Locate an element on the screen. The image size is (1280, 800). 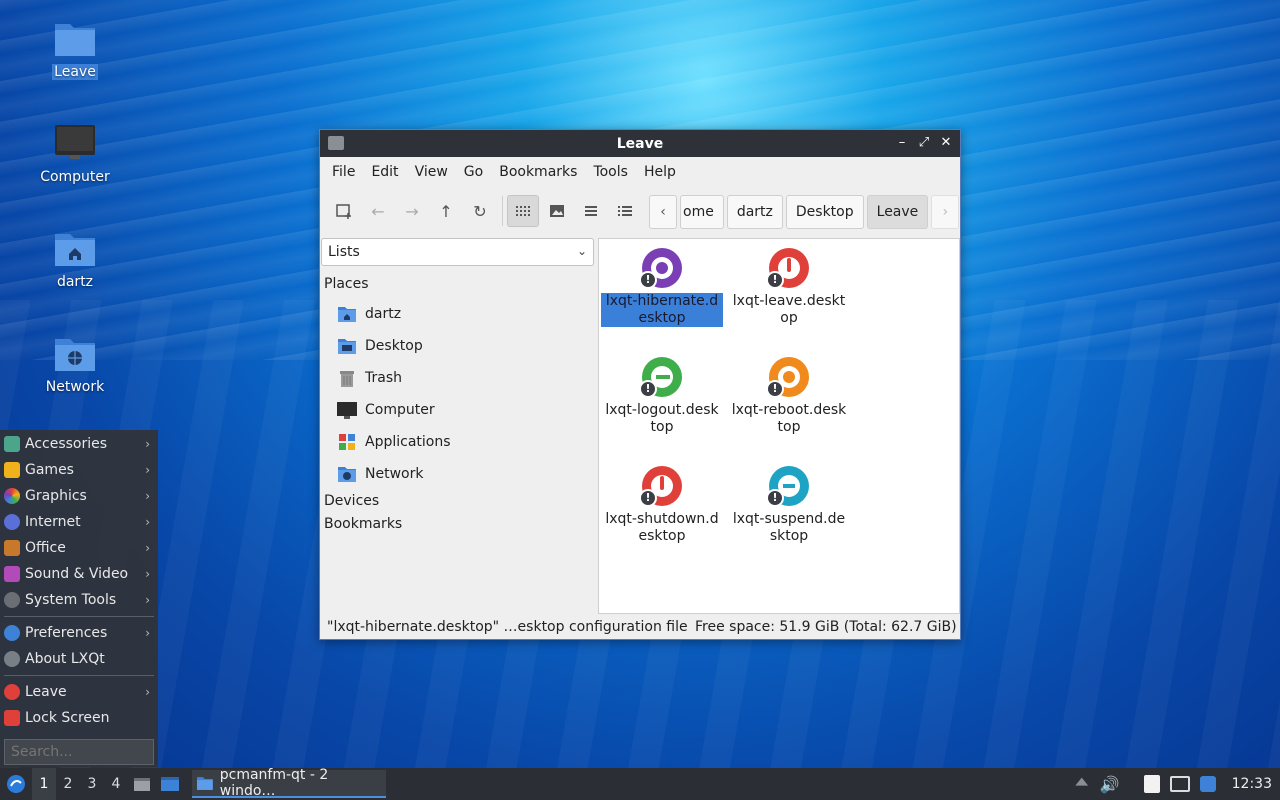
status-free-space: Free space: 51.9 GiB (Total: 62.7 GiB) is located at coordinates (826, 627).